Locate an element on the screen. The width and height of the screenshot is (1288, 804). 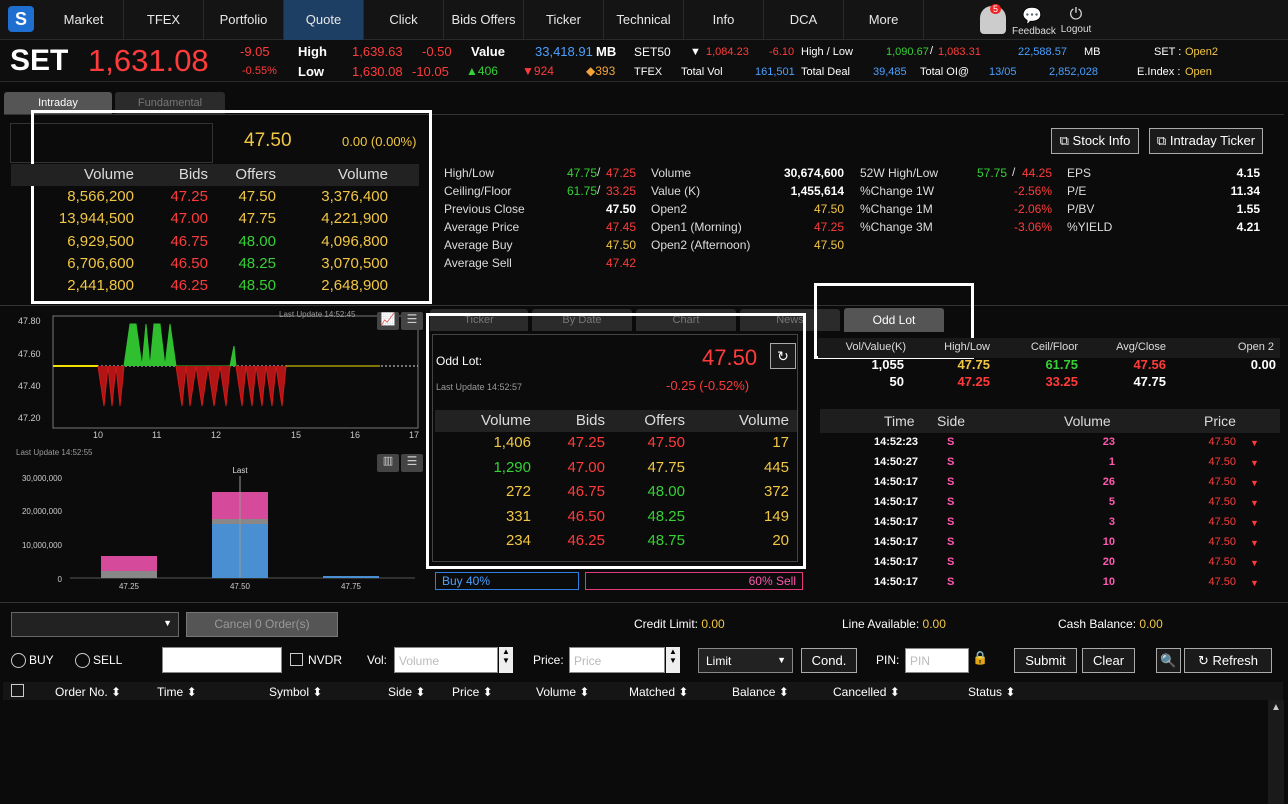
price-placeholder: Price is located at coordinates (588, 661).